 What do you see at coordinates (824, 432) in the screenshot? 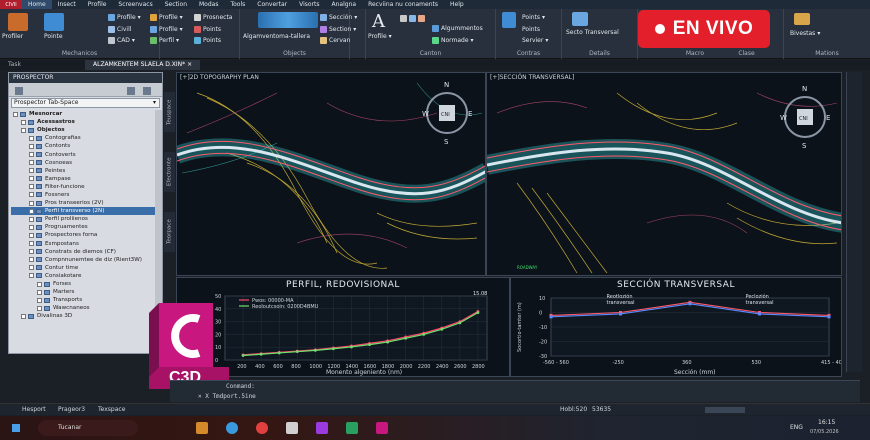
I see `clock-date: 07/05.2026` at bounding box center [824, 432].